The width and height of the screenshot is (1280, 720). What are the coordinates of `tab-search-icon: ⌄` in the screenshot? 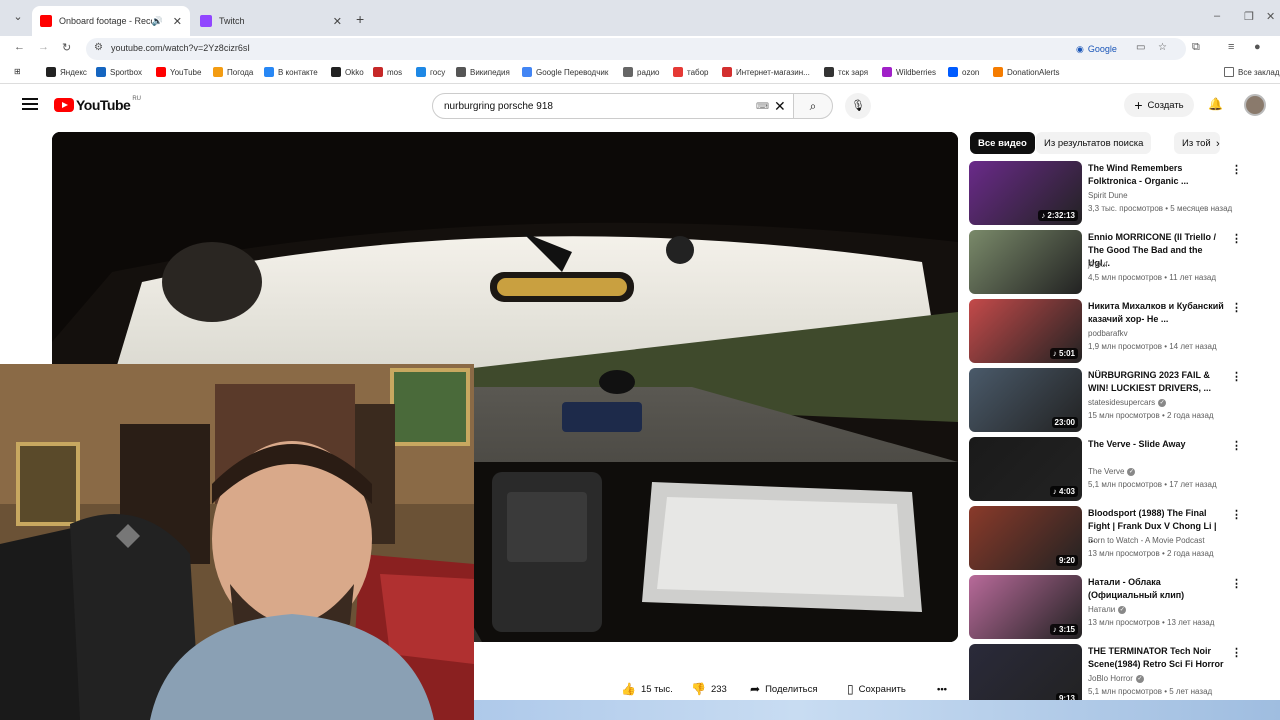 It's located at (18, 19).